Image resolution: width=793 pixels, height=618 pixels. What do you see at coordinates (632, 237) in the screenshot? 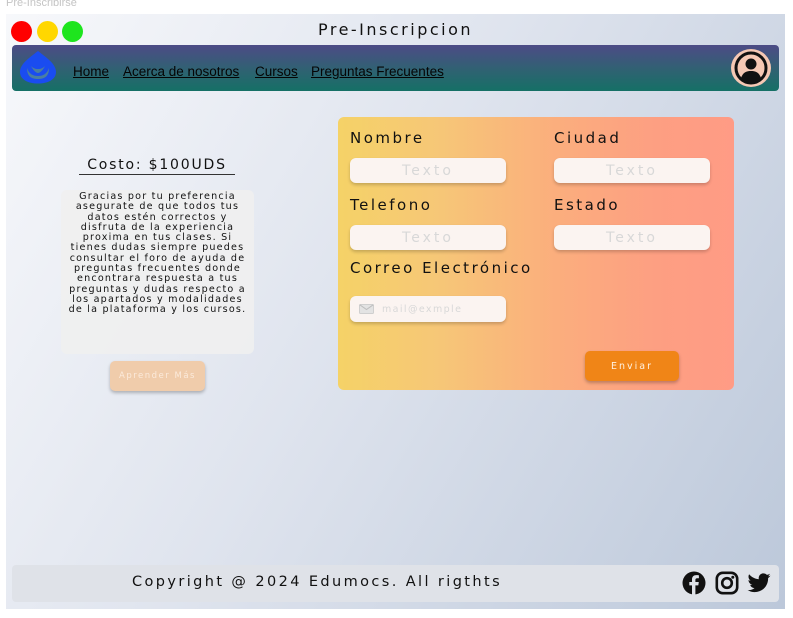
I see `estado-input` at bounding box center [632, 237].